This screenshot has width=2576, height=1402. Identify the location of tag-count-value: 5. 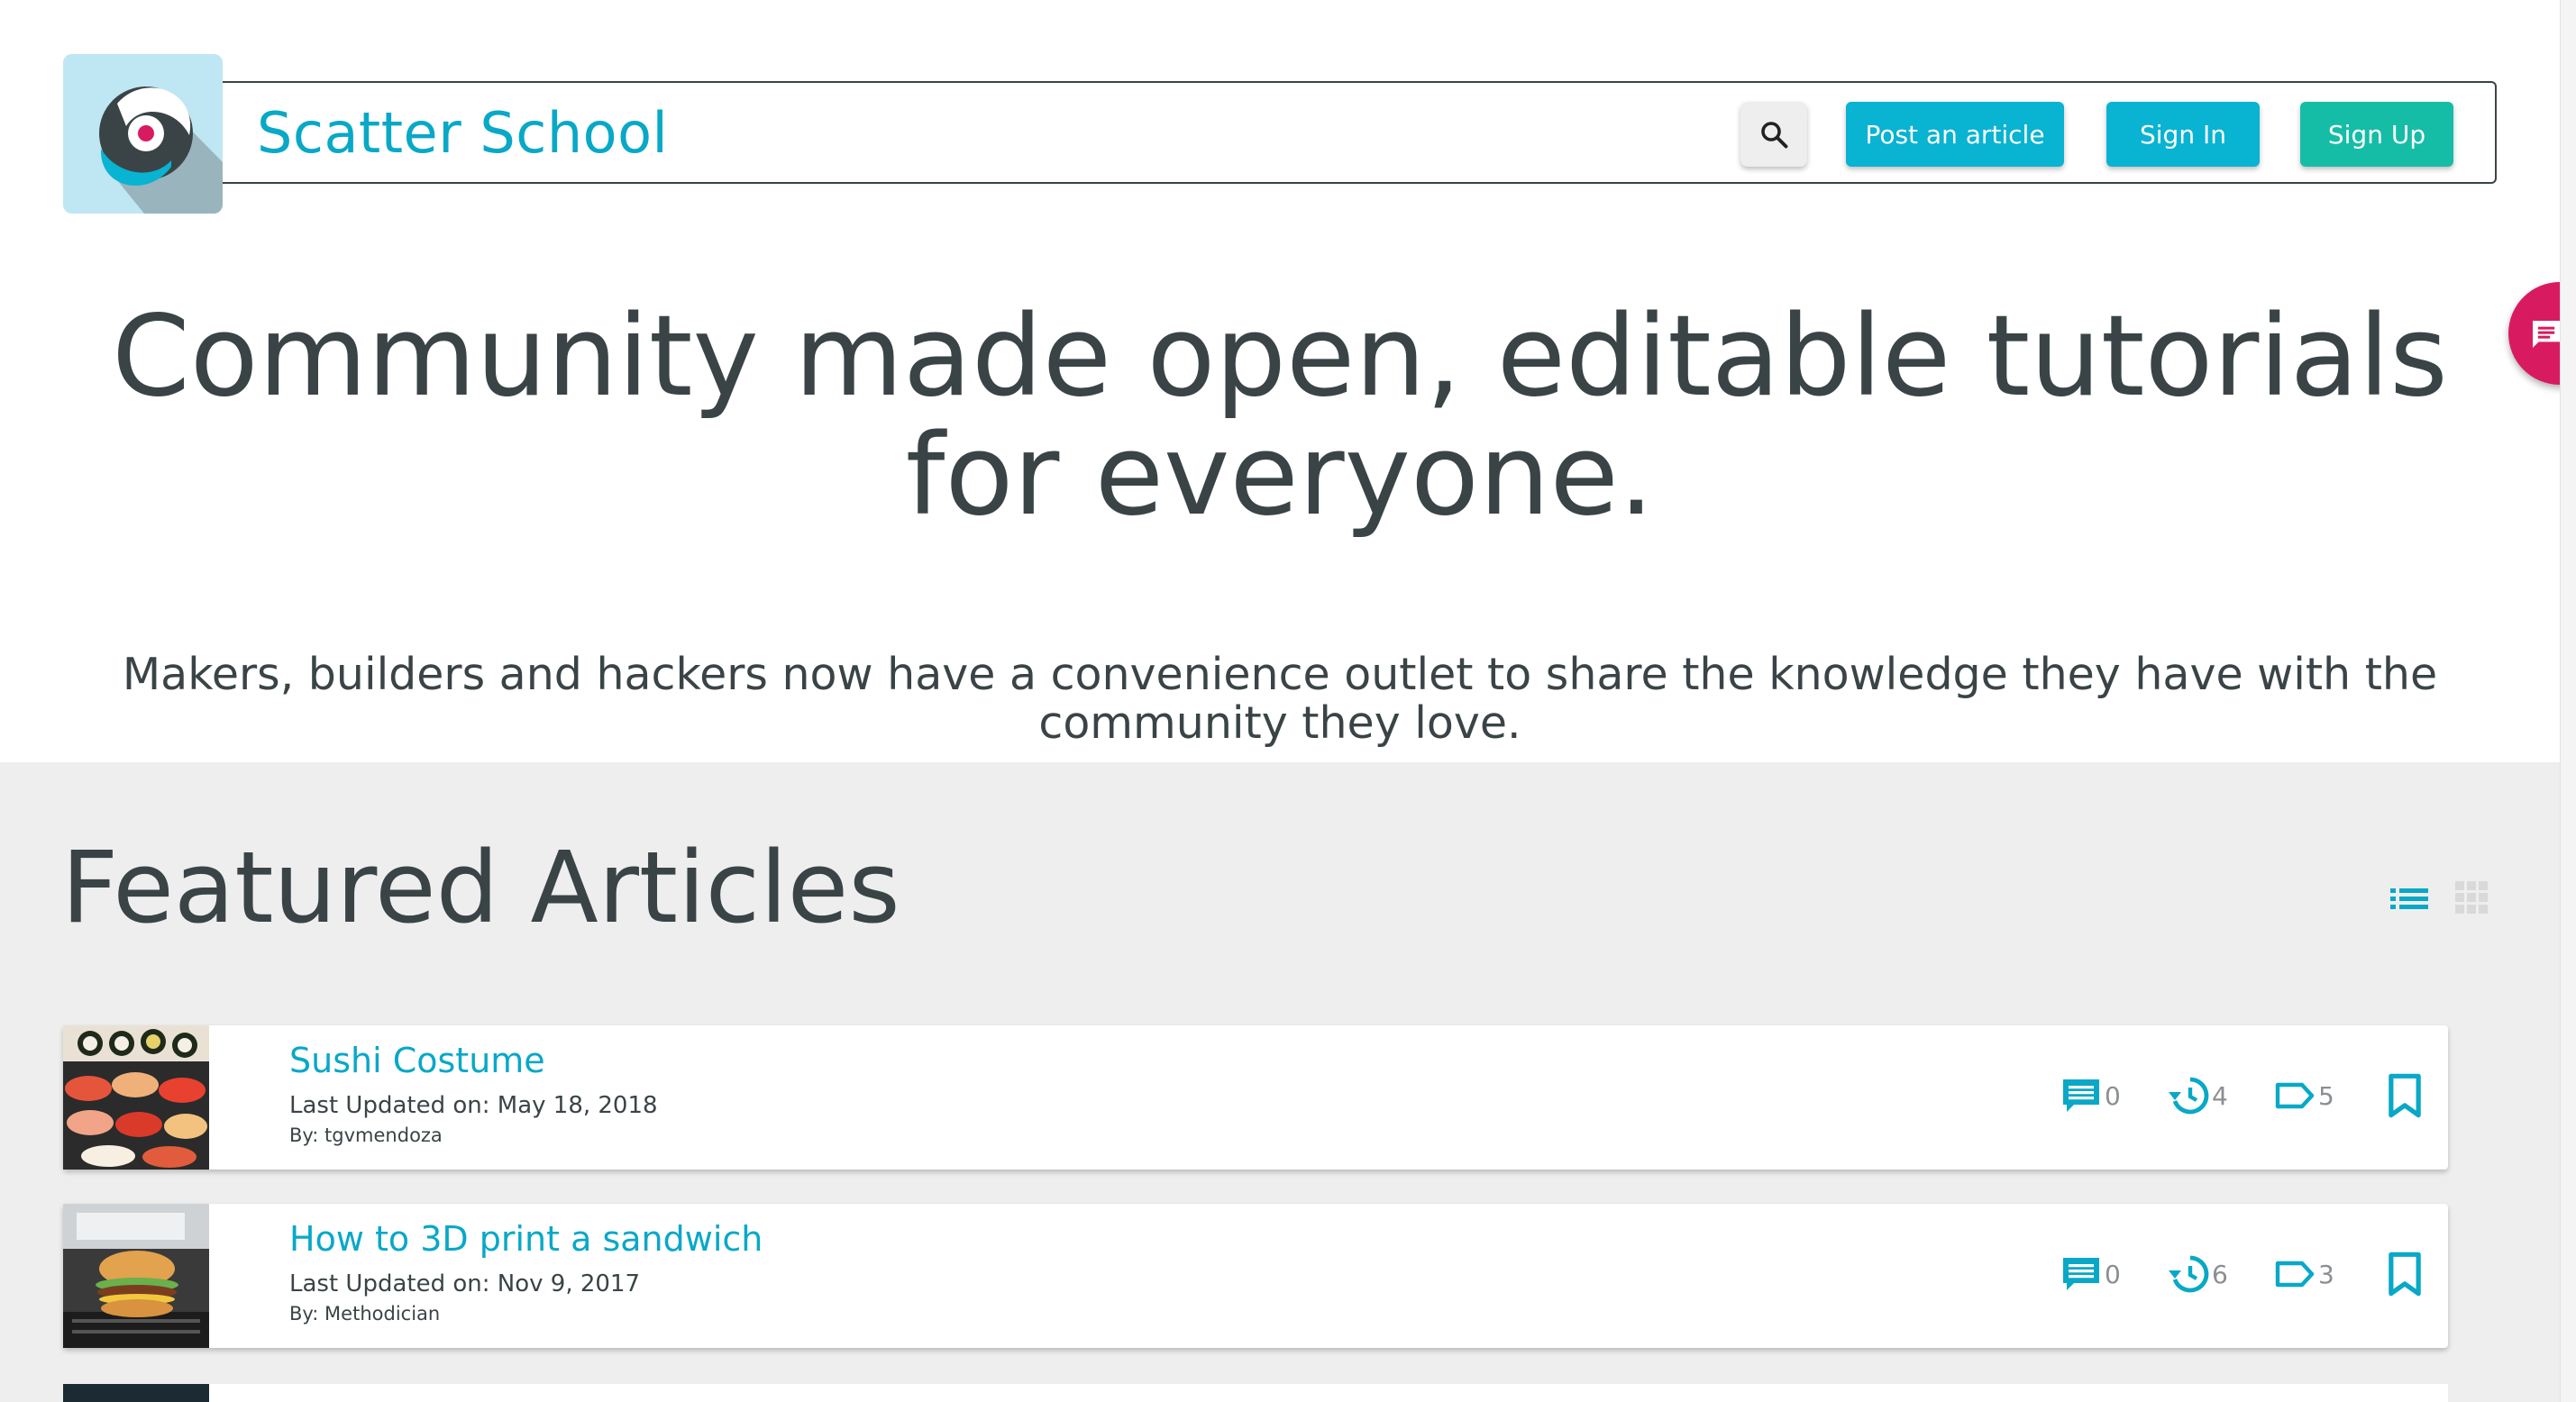
(2326, 1095).